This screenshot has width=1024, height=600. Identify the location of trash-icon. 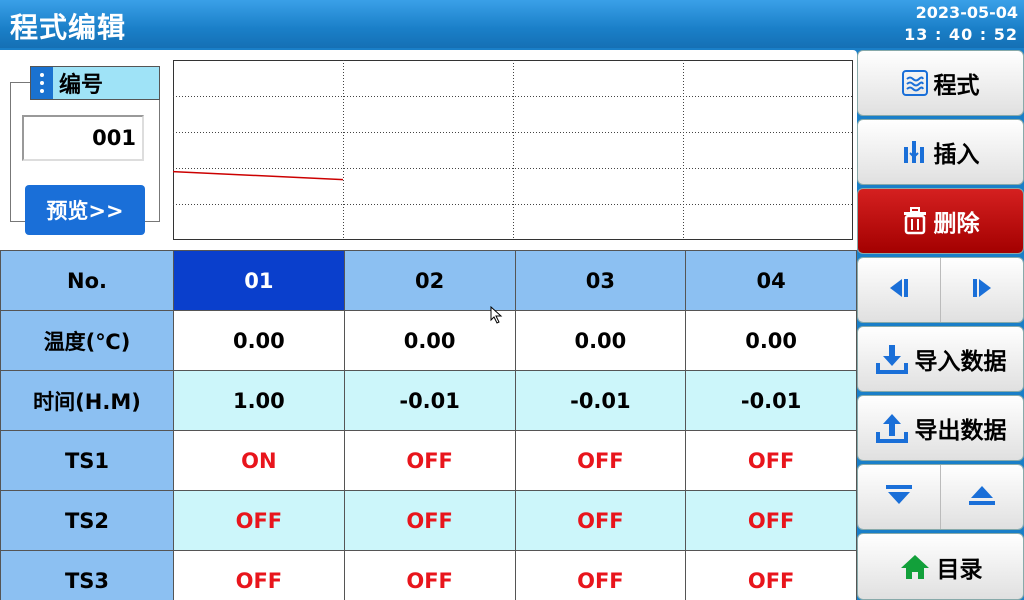
(915, 221).